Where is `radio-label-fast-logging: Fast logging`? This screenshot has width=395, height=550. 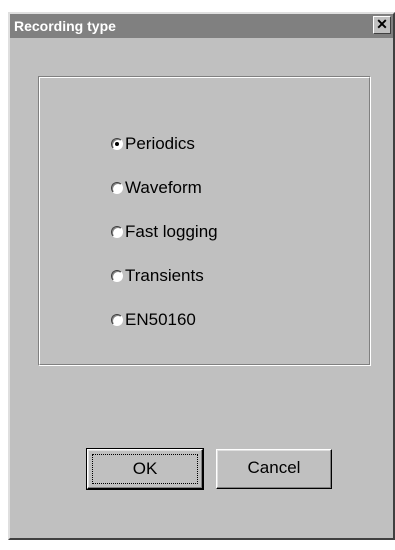
radio-label-fast-logging: Fast logging is located at coordinates (171, 231).